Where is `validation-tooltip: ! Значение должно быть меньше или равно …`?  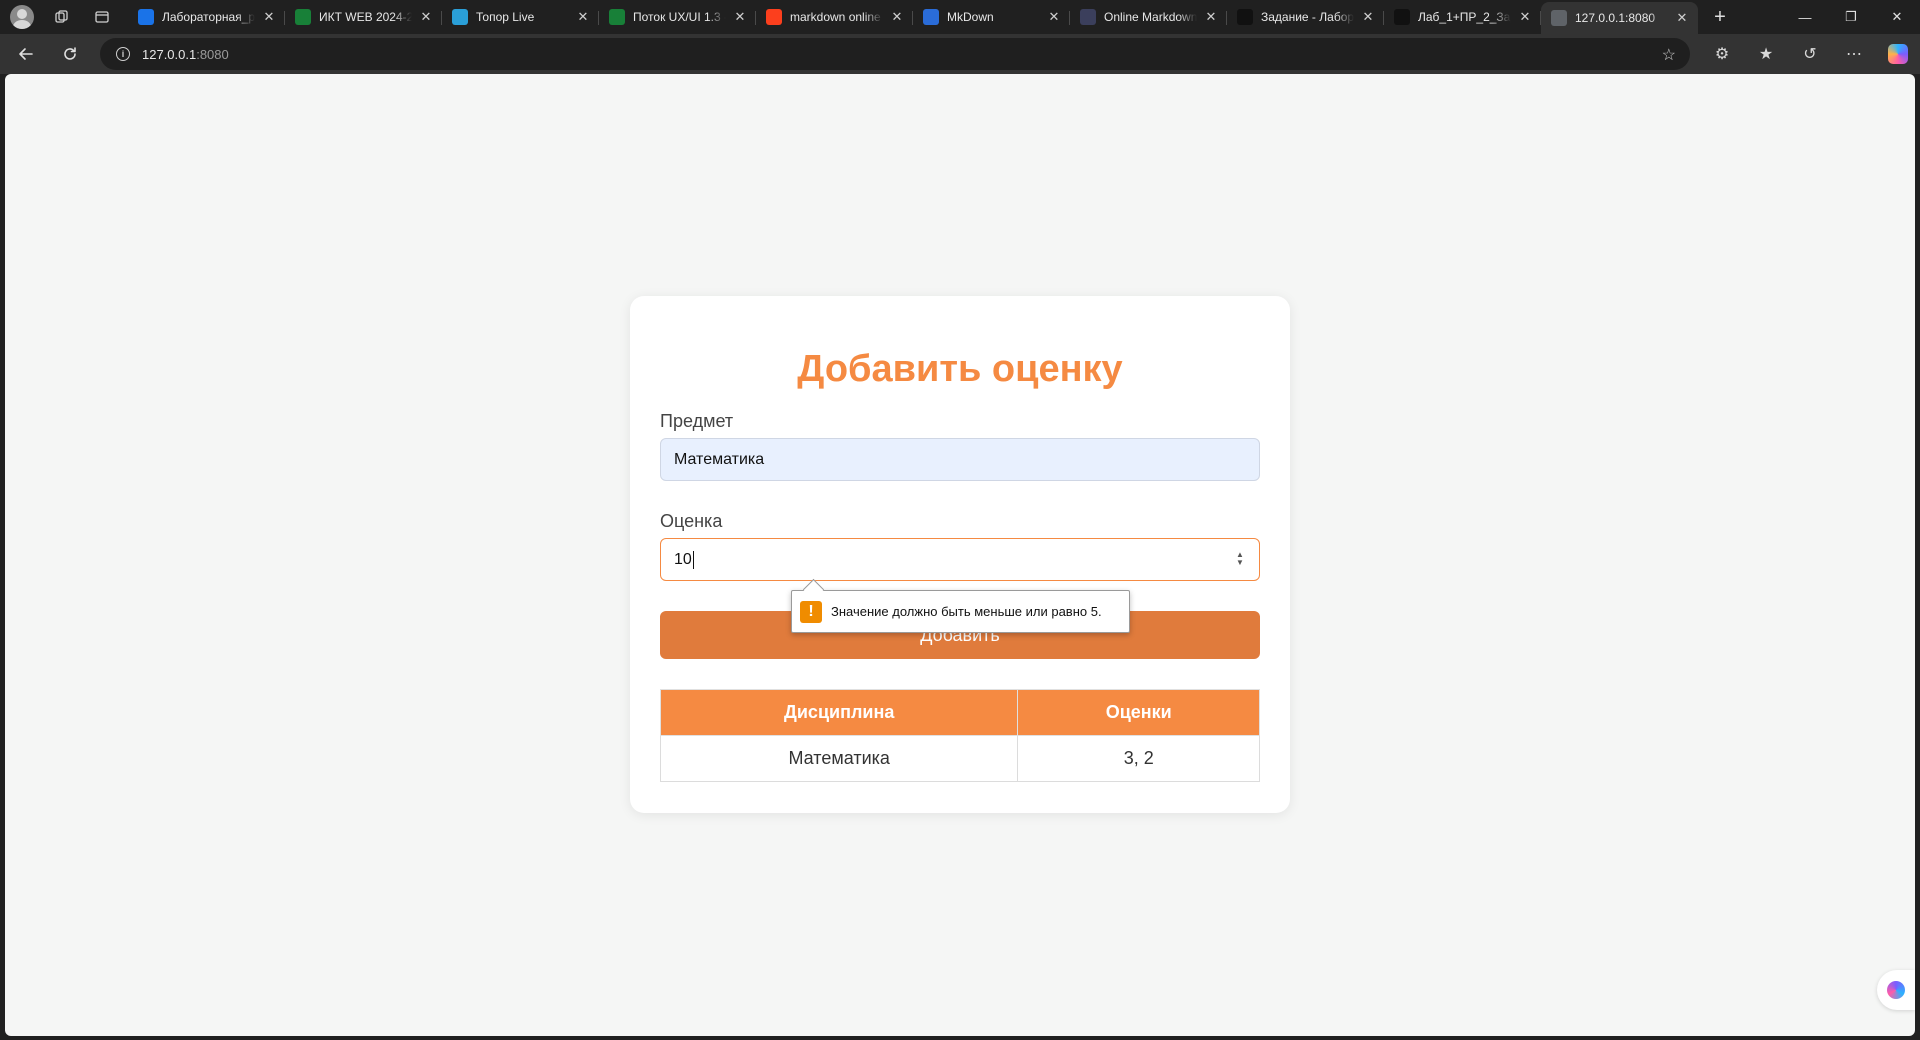 validation-tooltip: ! Значение должно быть меньше или равно … is located at coordinates (960, 611).